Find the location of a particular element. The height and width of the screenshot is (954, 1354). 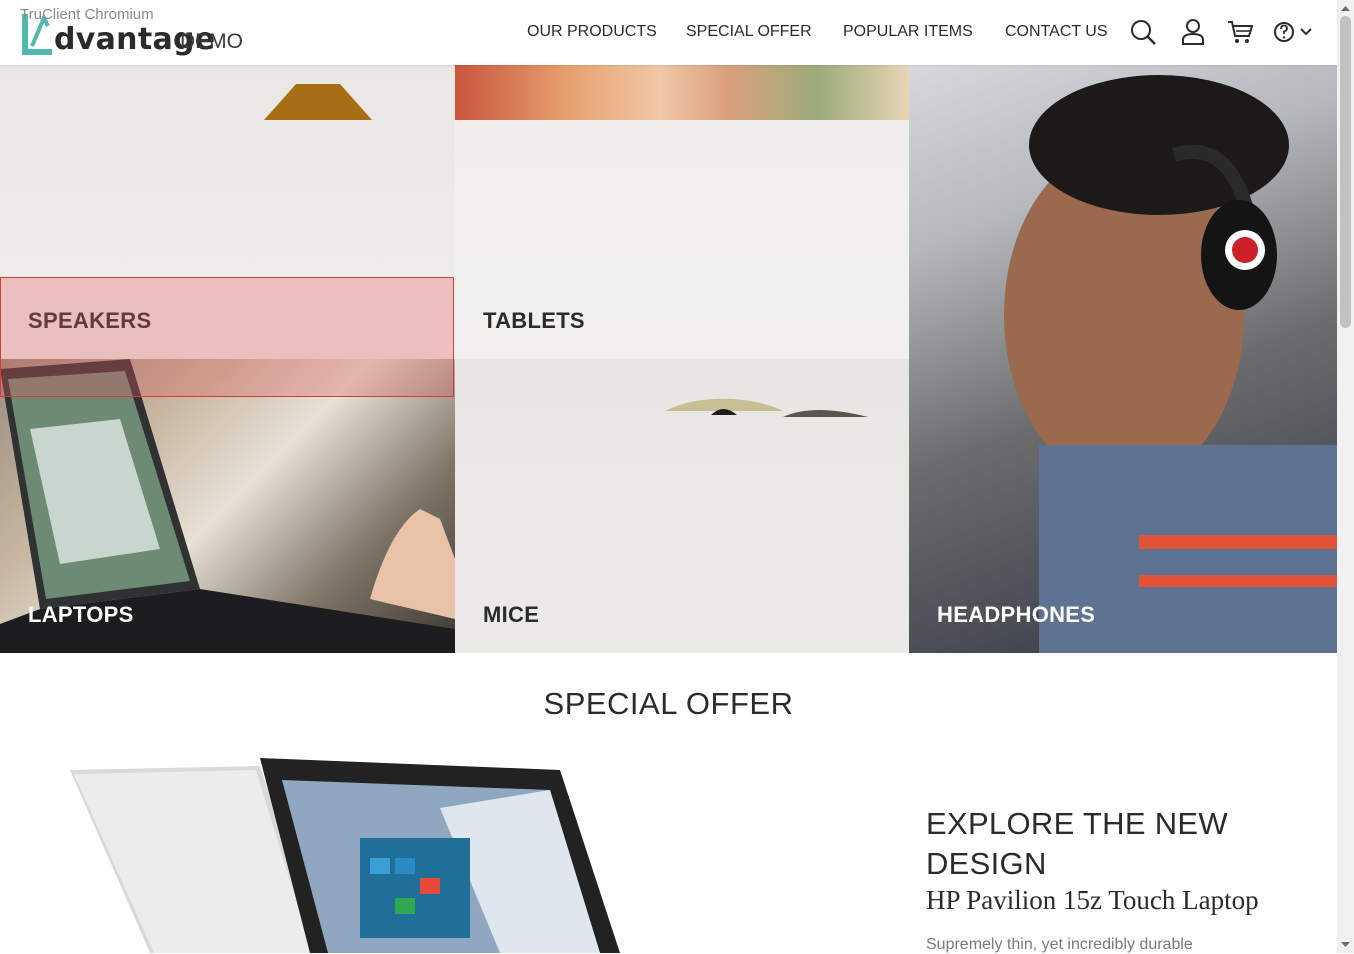

nav-special-offer: SPECIAL OFFER is located at coordinates (749, 32).